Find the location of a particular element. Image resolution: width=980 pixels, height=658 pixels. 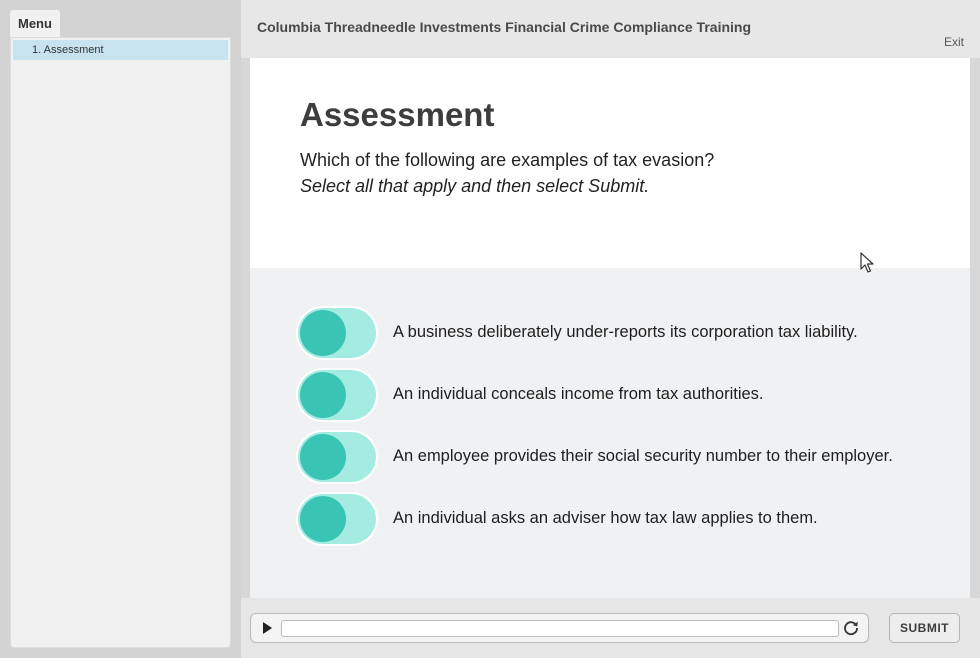

media-player is located at coordinates (559, 628).